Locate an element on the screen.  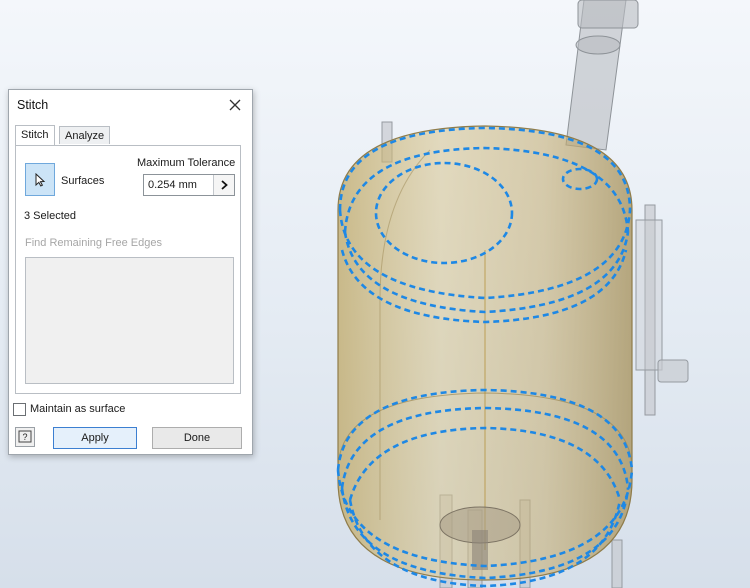
dialog-title: Stitch is located at coordinates (33, 105).